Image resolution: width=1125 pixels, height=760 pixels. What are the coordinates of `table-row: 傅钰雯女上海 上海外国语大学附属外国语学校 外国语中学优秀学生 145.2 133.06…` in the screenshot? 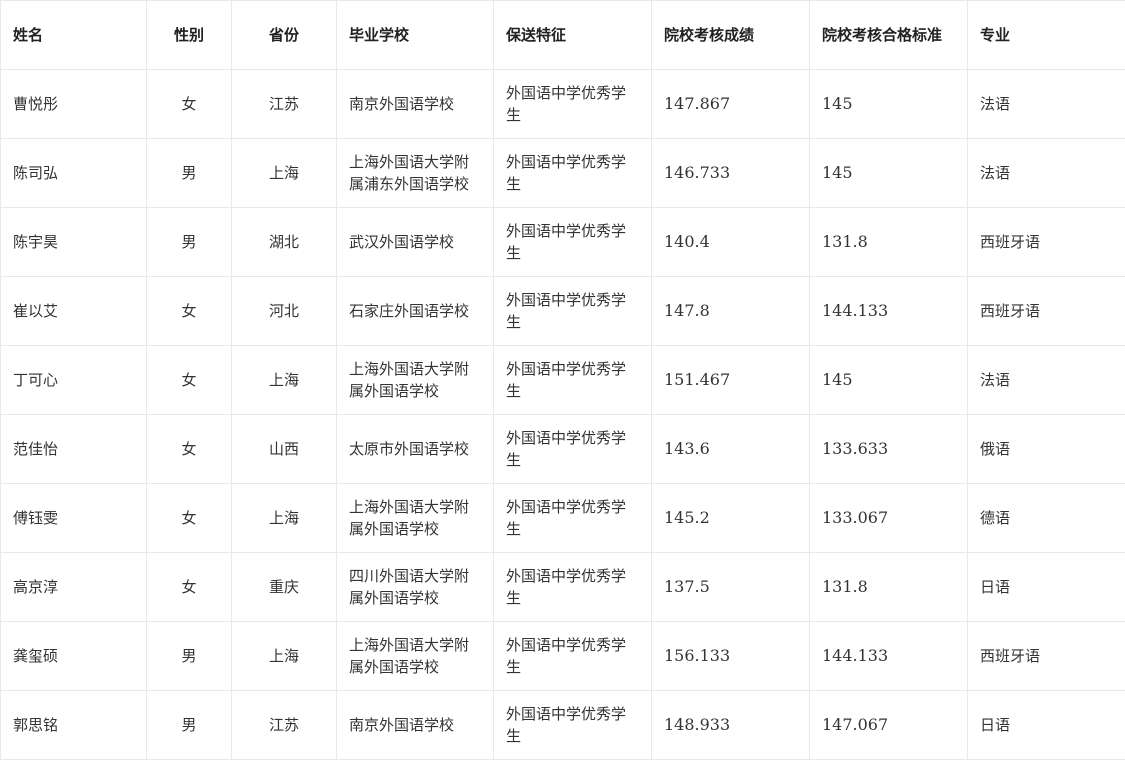 It's located at (562, 518).